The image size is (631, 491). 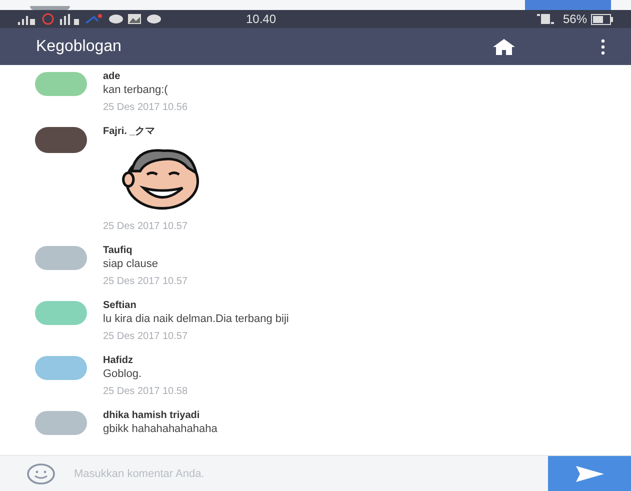 I want to click on comment-text: Goblog., so click(x=123, y=374).